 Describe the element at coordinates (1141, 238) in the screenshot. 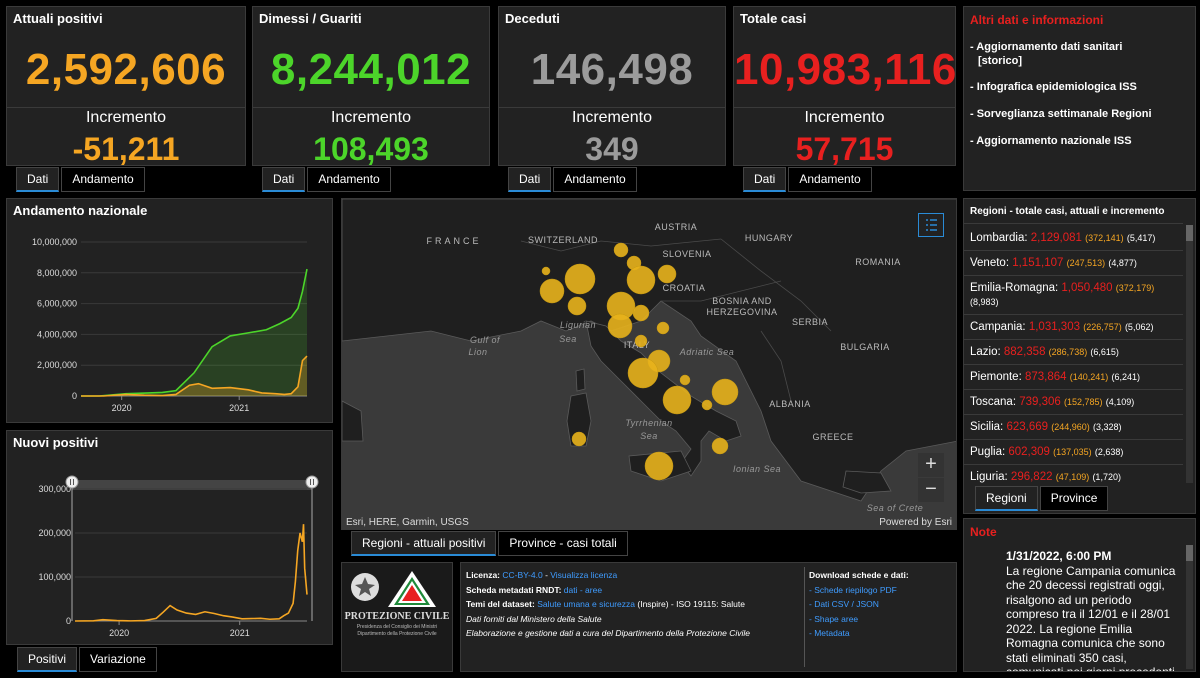

I see `region-increment: (5,417)` at that location.